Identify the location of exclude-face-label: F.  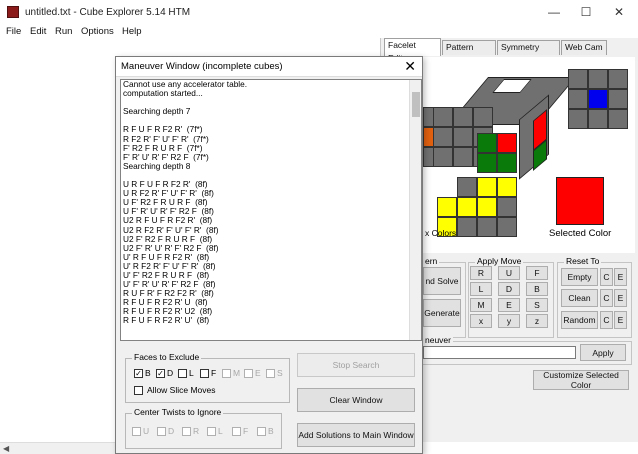
(214, 373).